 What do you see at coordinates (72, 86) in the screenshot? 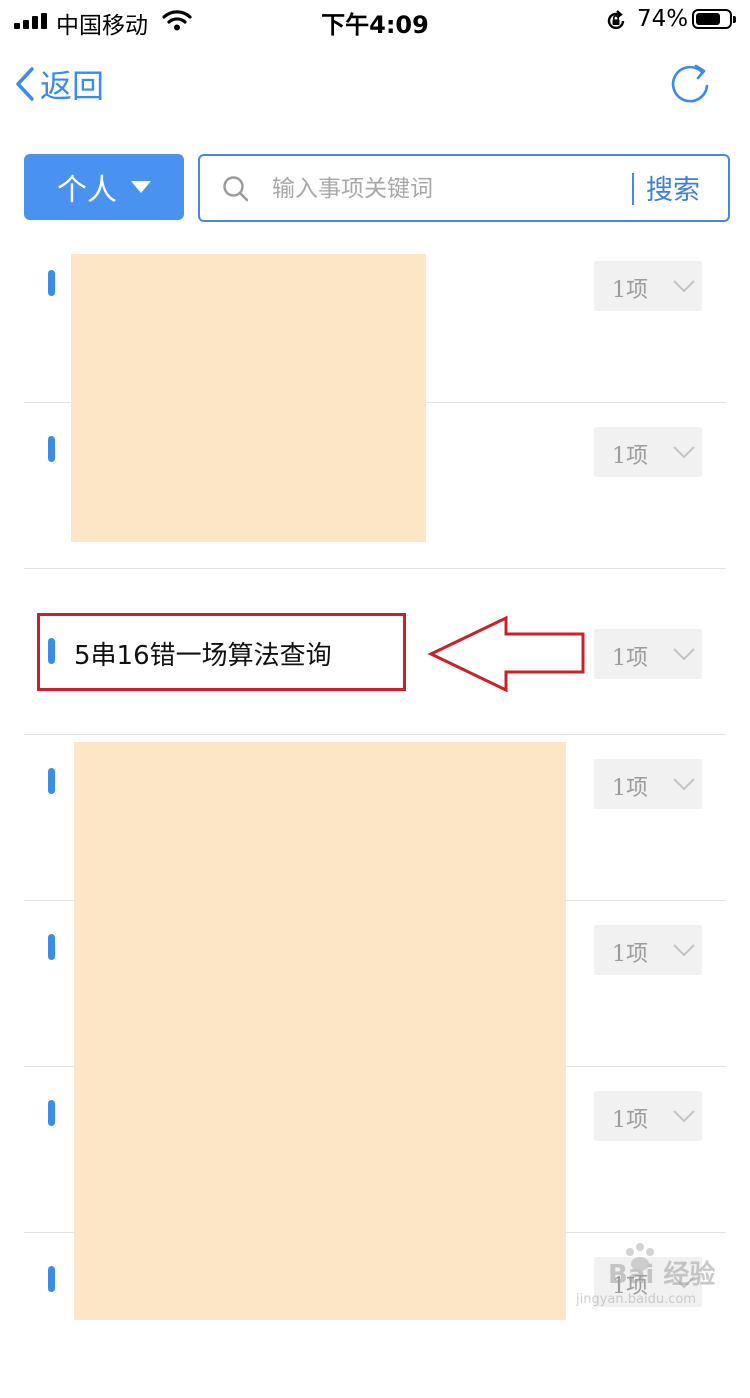
I see `back-label: 返回` at bounding box center [72, 86].